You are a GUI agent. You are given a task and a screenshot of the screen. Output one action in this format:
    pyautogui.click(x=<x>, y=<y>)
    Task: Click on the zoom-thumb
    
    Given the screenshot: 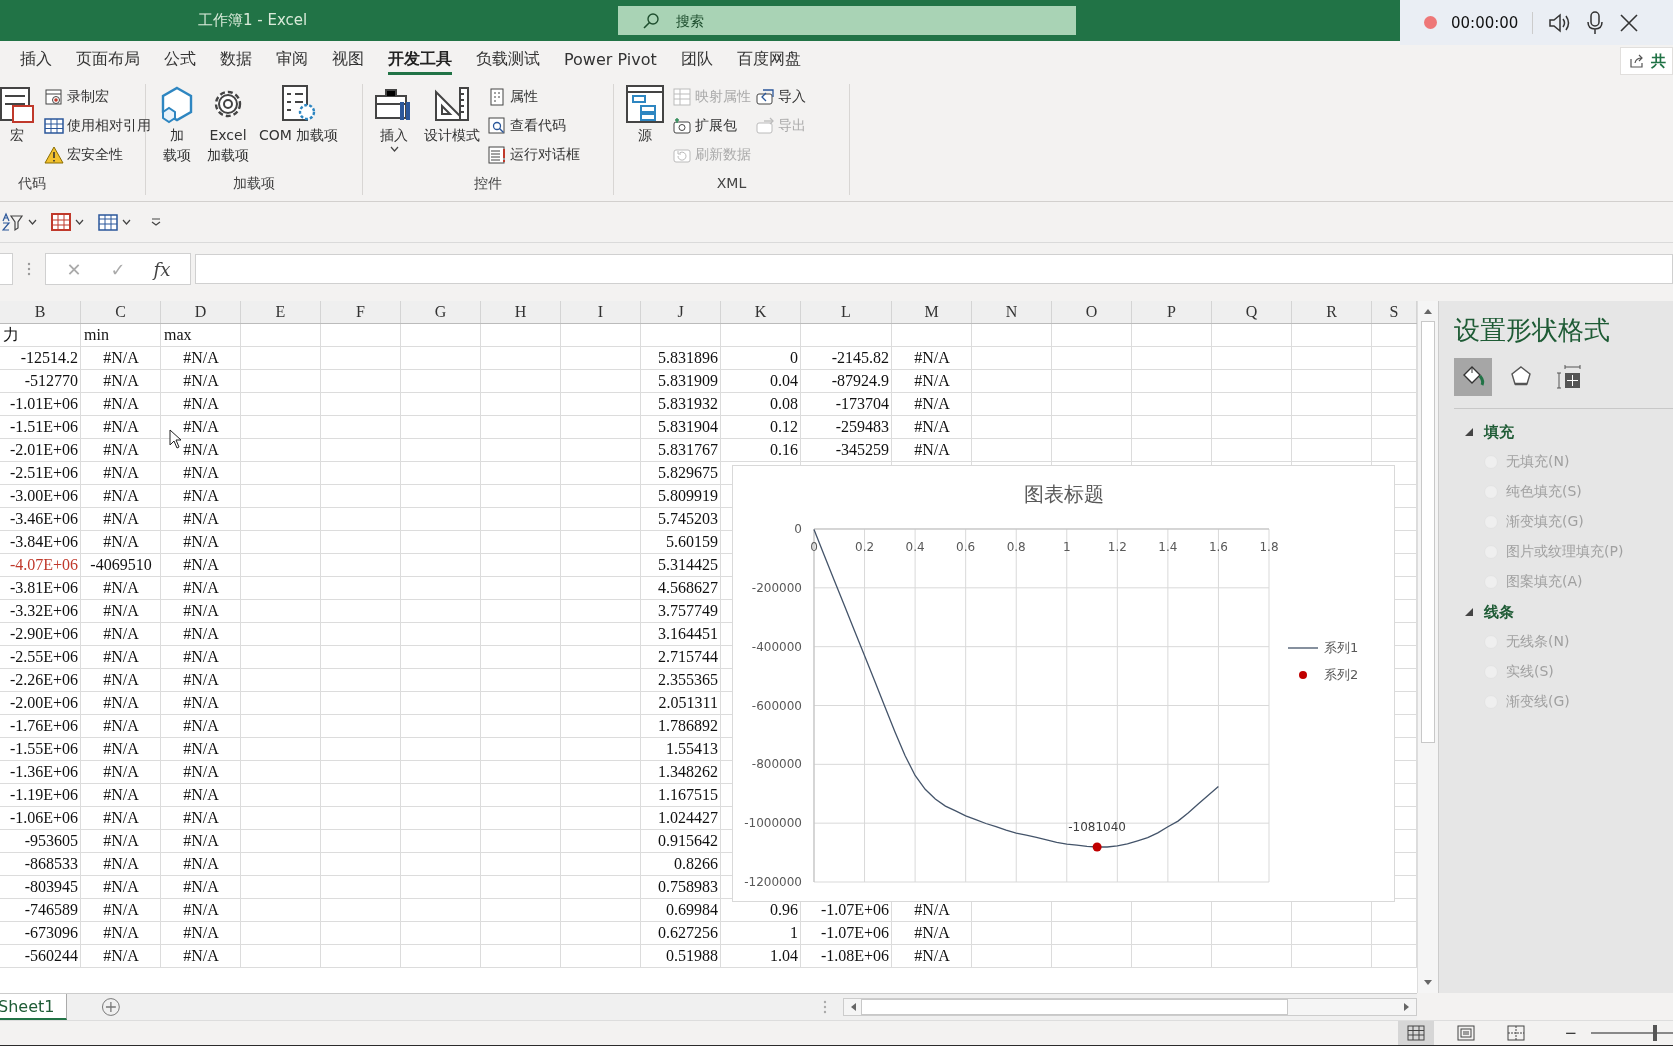 What is the action you would take?
    pyautogui.click(x=1655, y=1033)
    